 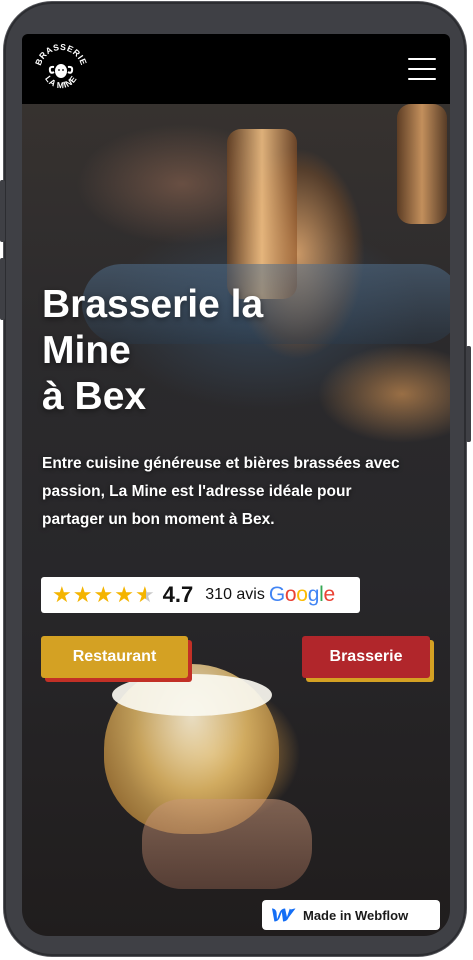 I want to click on brasserie-logo: BRASSERIE LA MINE, so click(x=61, y=69).